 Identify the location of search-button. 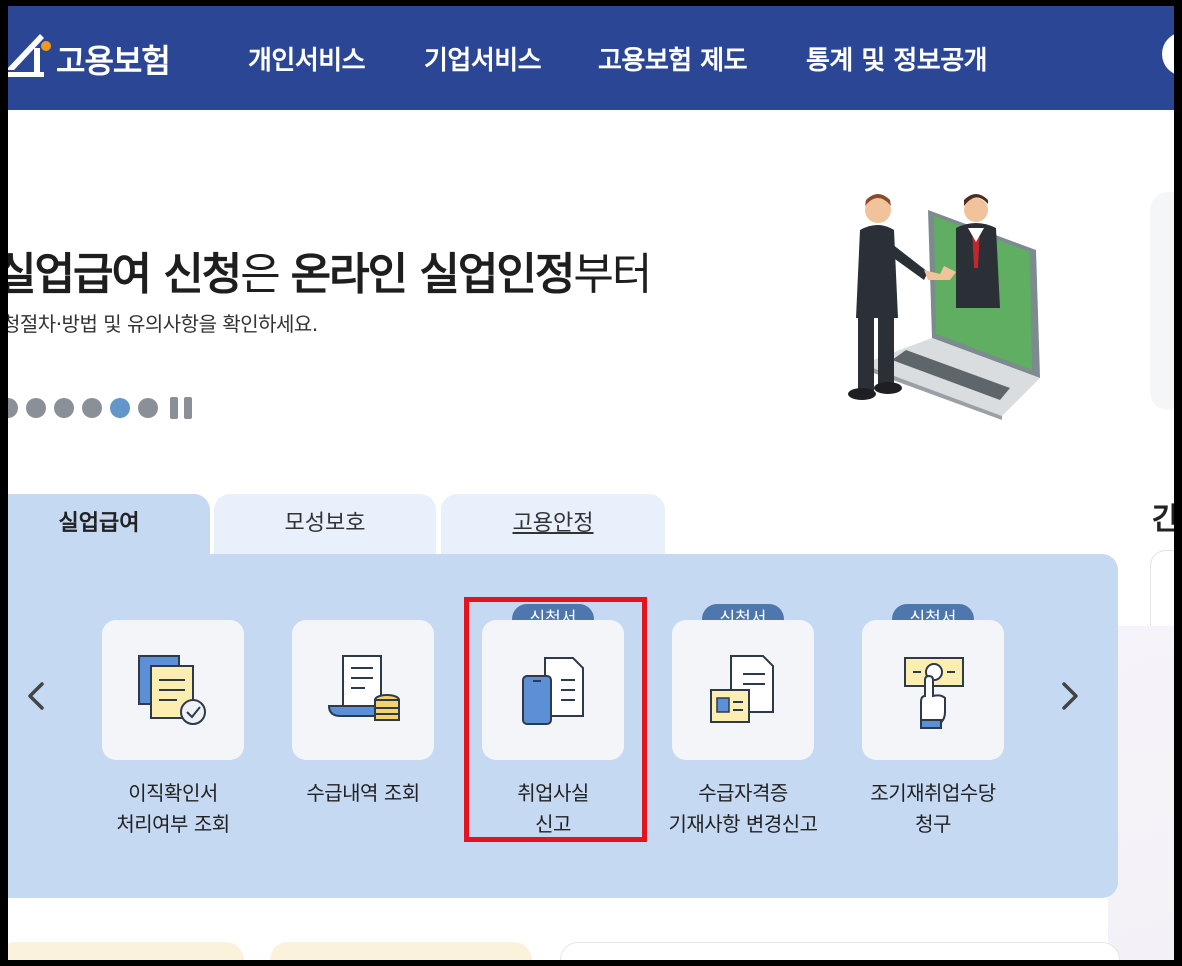
(1168, 54).